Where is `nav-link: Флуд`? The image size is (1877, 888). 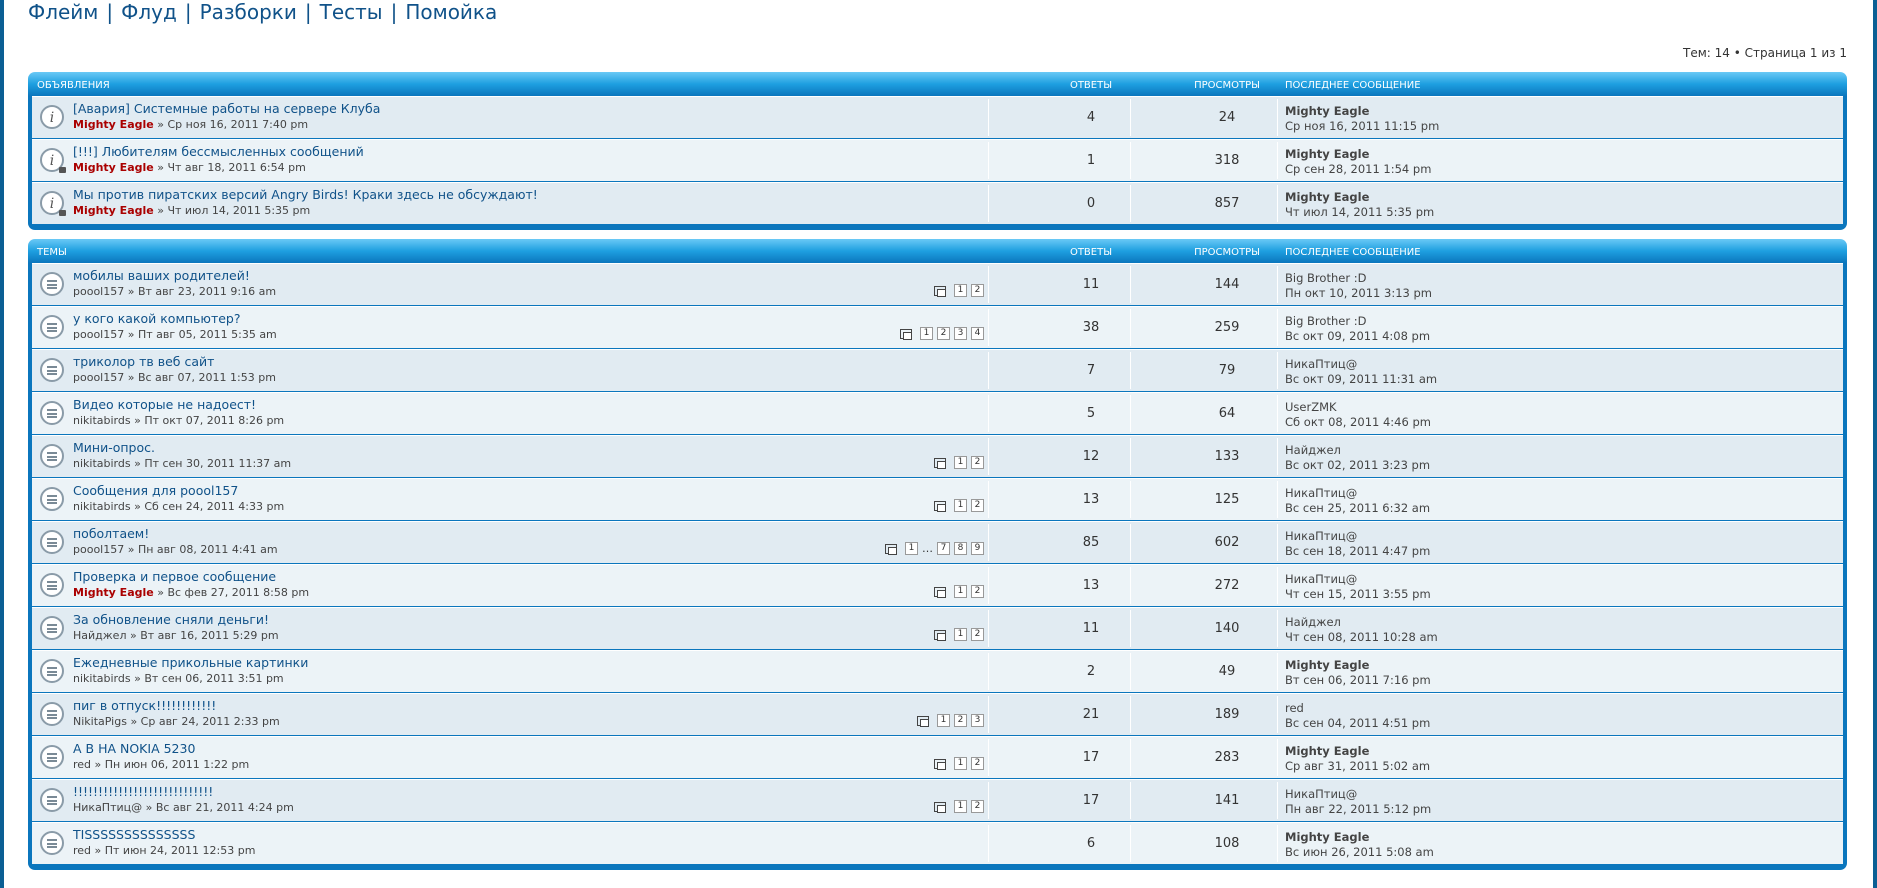 nav-link: Флуд is located at coordinates (149, 12).